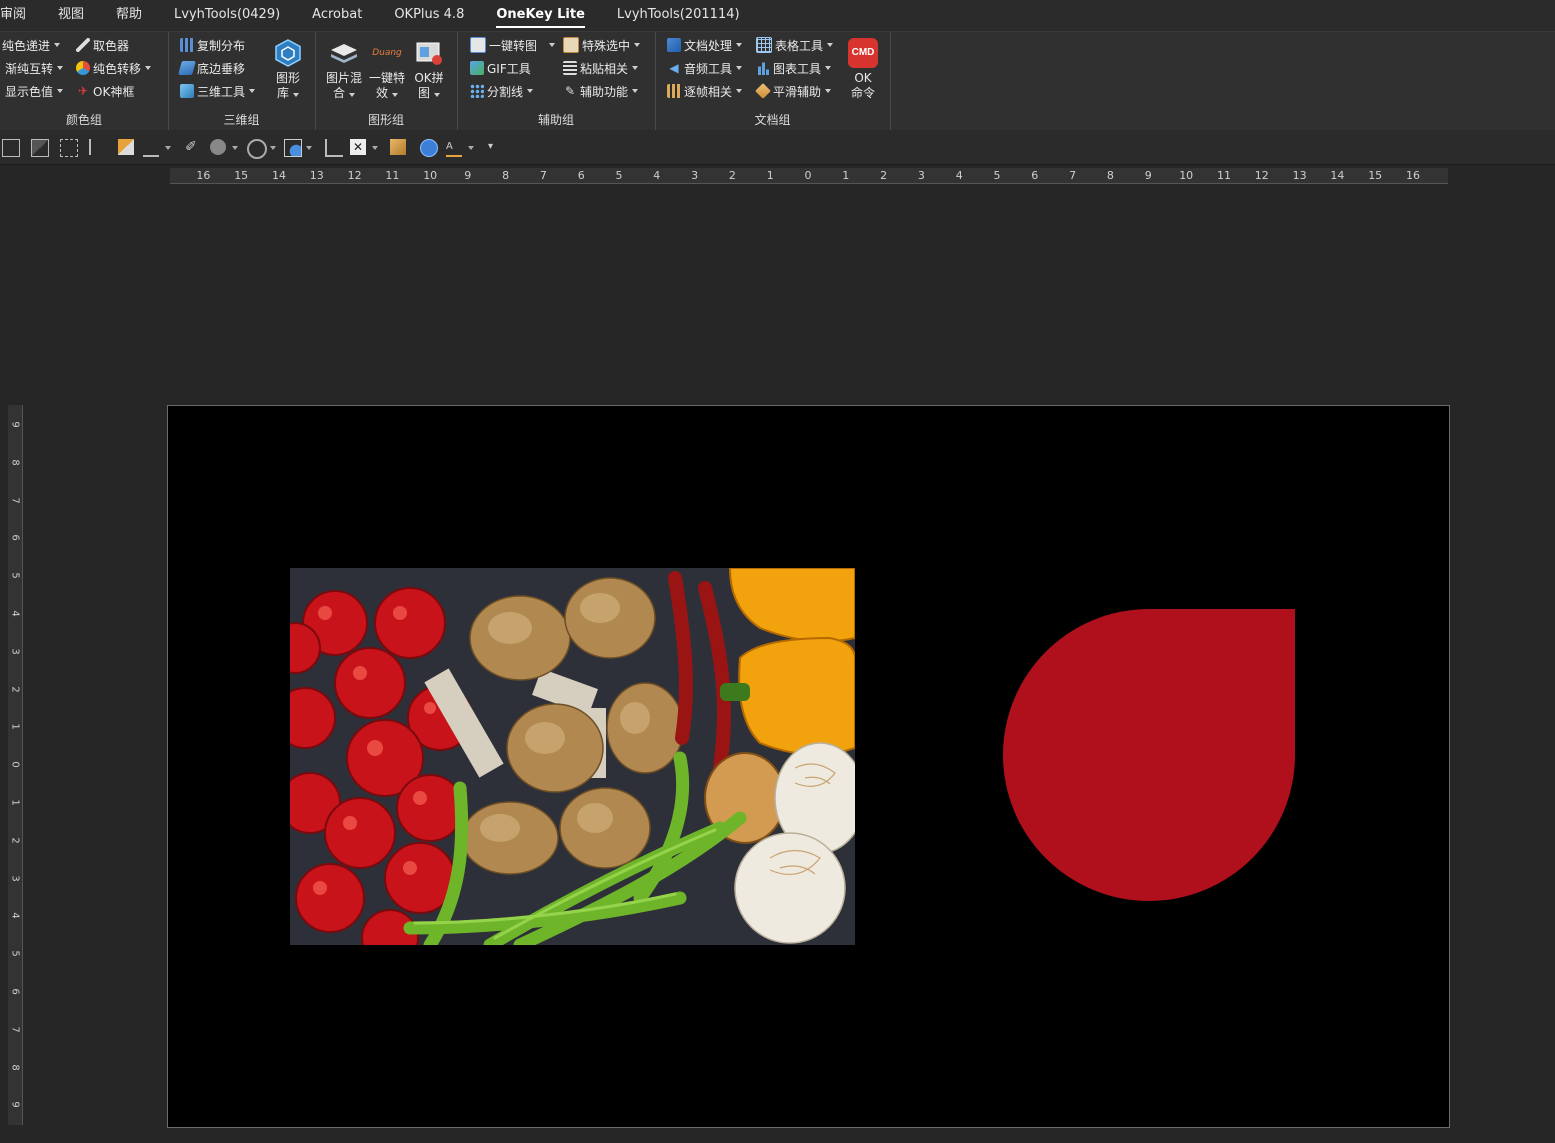 This screenshot has width=1555, height=1143. I want to click on crop-icon, so click(334, 148).